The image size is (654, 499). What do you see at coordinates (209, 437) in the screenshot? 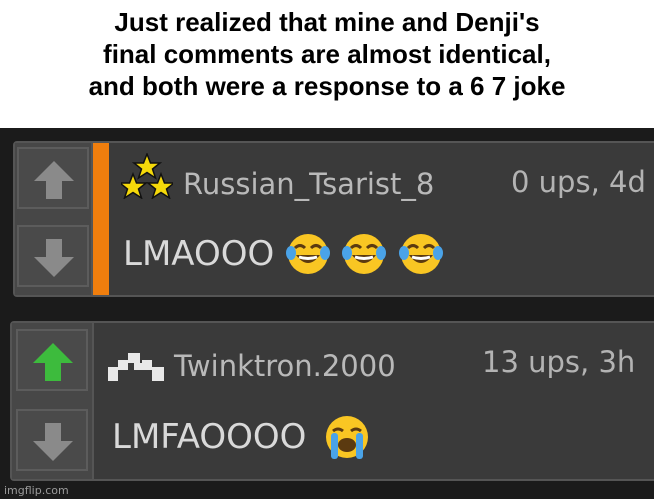
I see `comment-text: LMFAOOOO` at bounding box center [209, 437].